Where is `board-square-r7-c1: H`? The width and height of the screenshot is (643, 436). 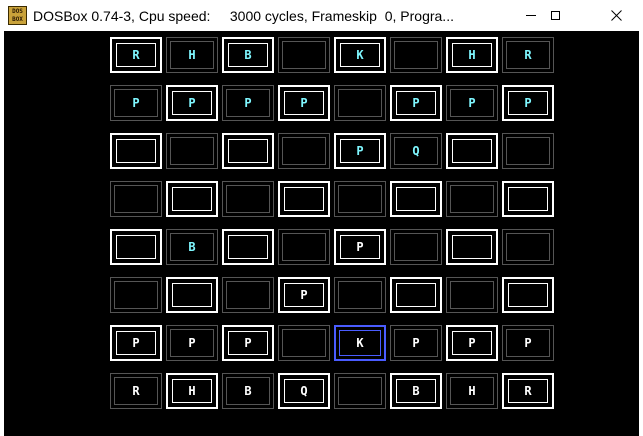 board-square-r7-c1: H is located at coordinates (192, 391).